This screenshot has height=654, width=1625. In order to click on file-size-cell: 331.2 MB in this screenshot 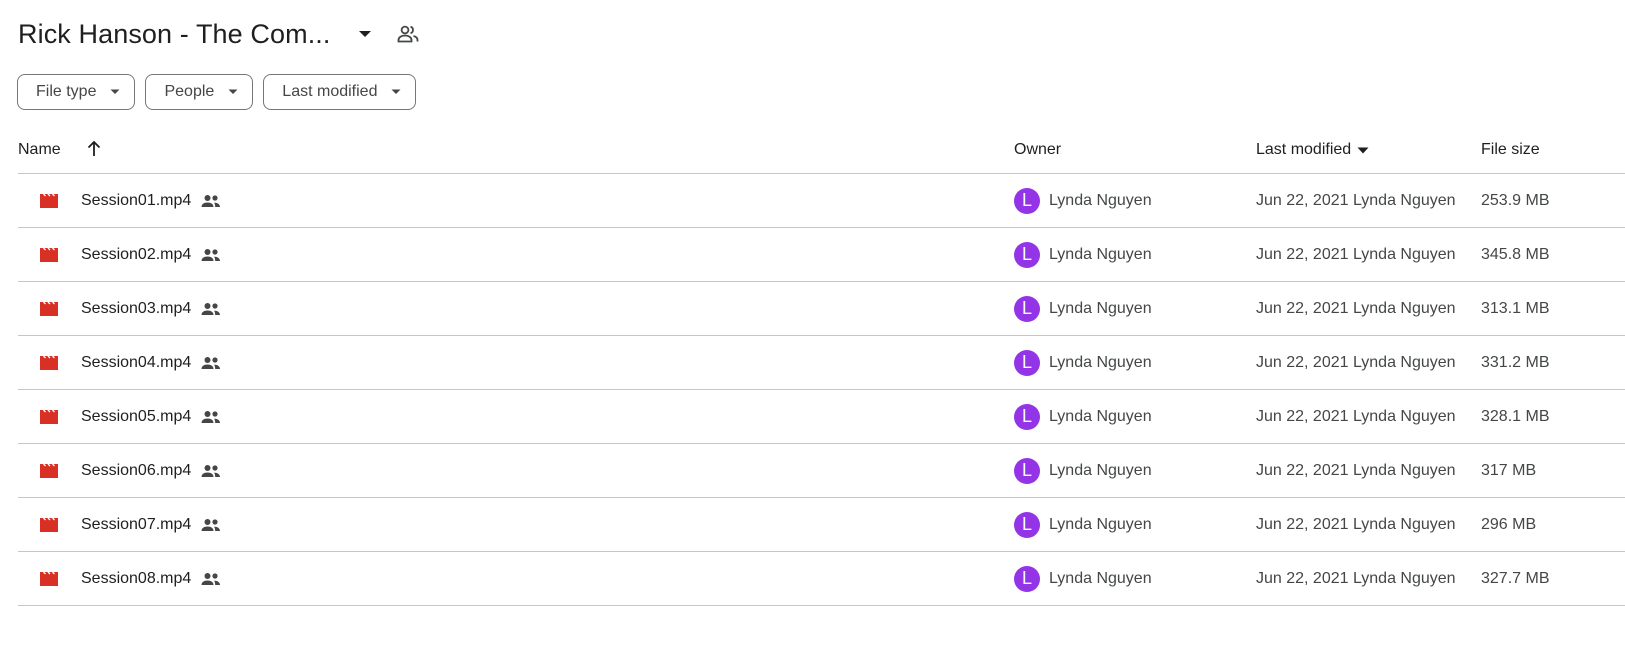, I will do `click(1515, 362)`.